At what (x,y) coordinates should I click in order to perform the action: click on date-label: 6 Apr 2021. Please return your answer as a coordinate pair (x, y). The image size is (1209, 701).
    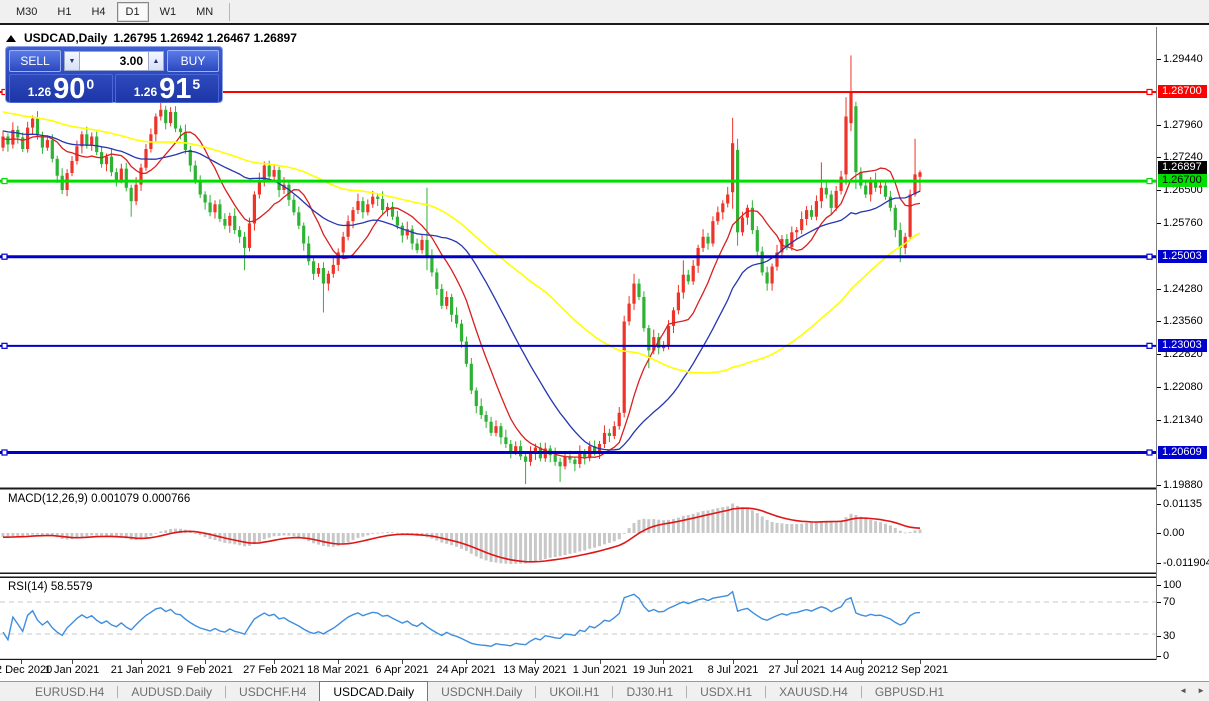
    Looking at the image, I should click on (402, 670).